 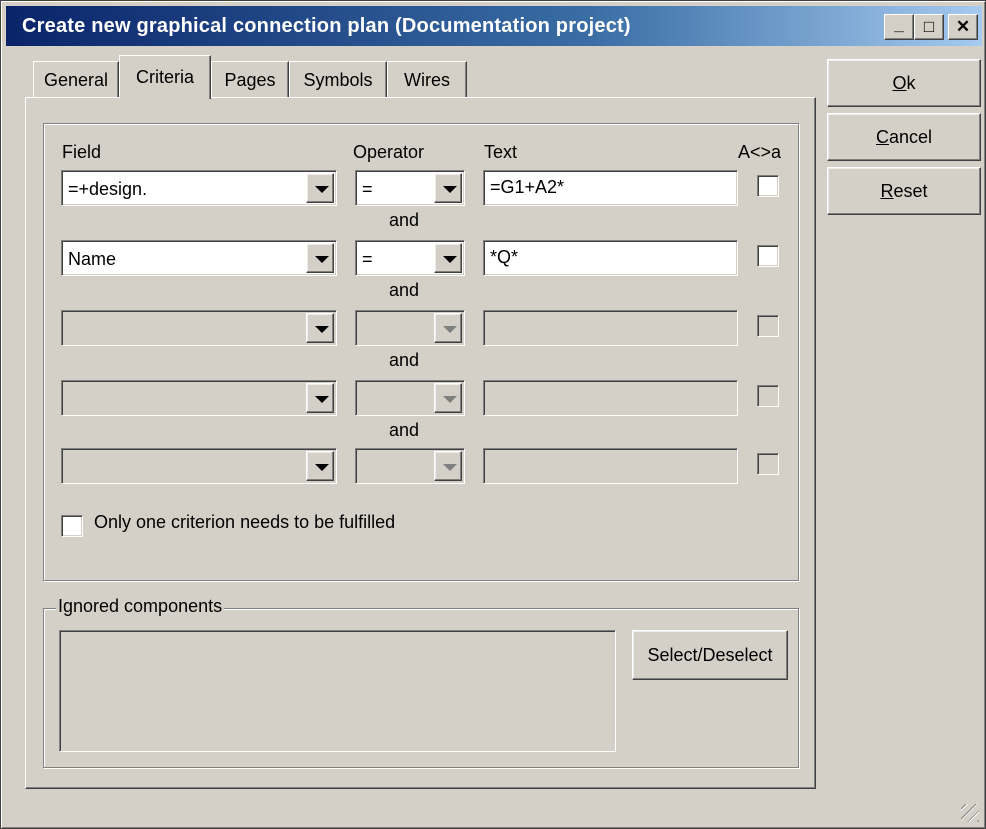 I want to click on criterion-2-operator-value: =, so click(x=367, y=259).